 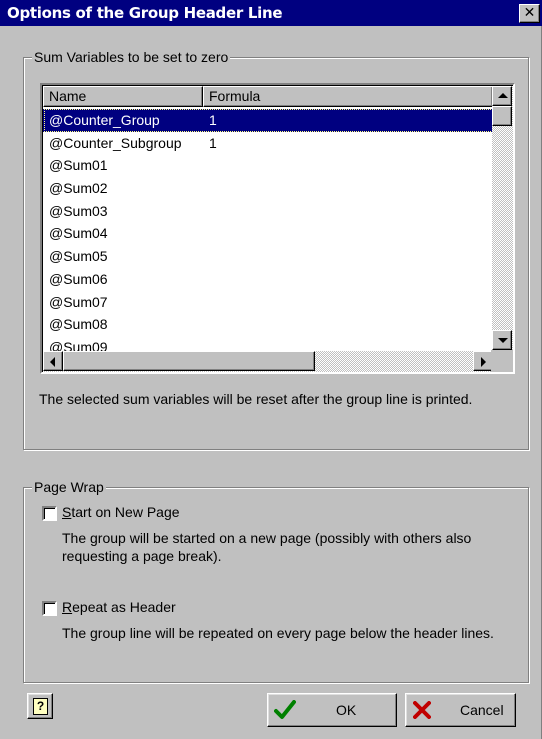 What do you see at coordinates (78, 165) in the screenshot?
I see `row-name-cell: @Sum01` at bounding box center [78, 165].